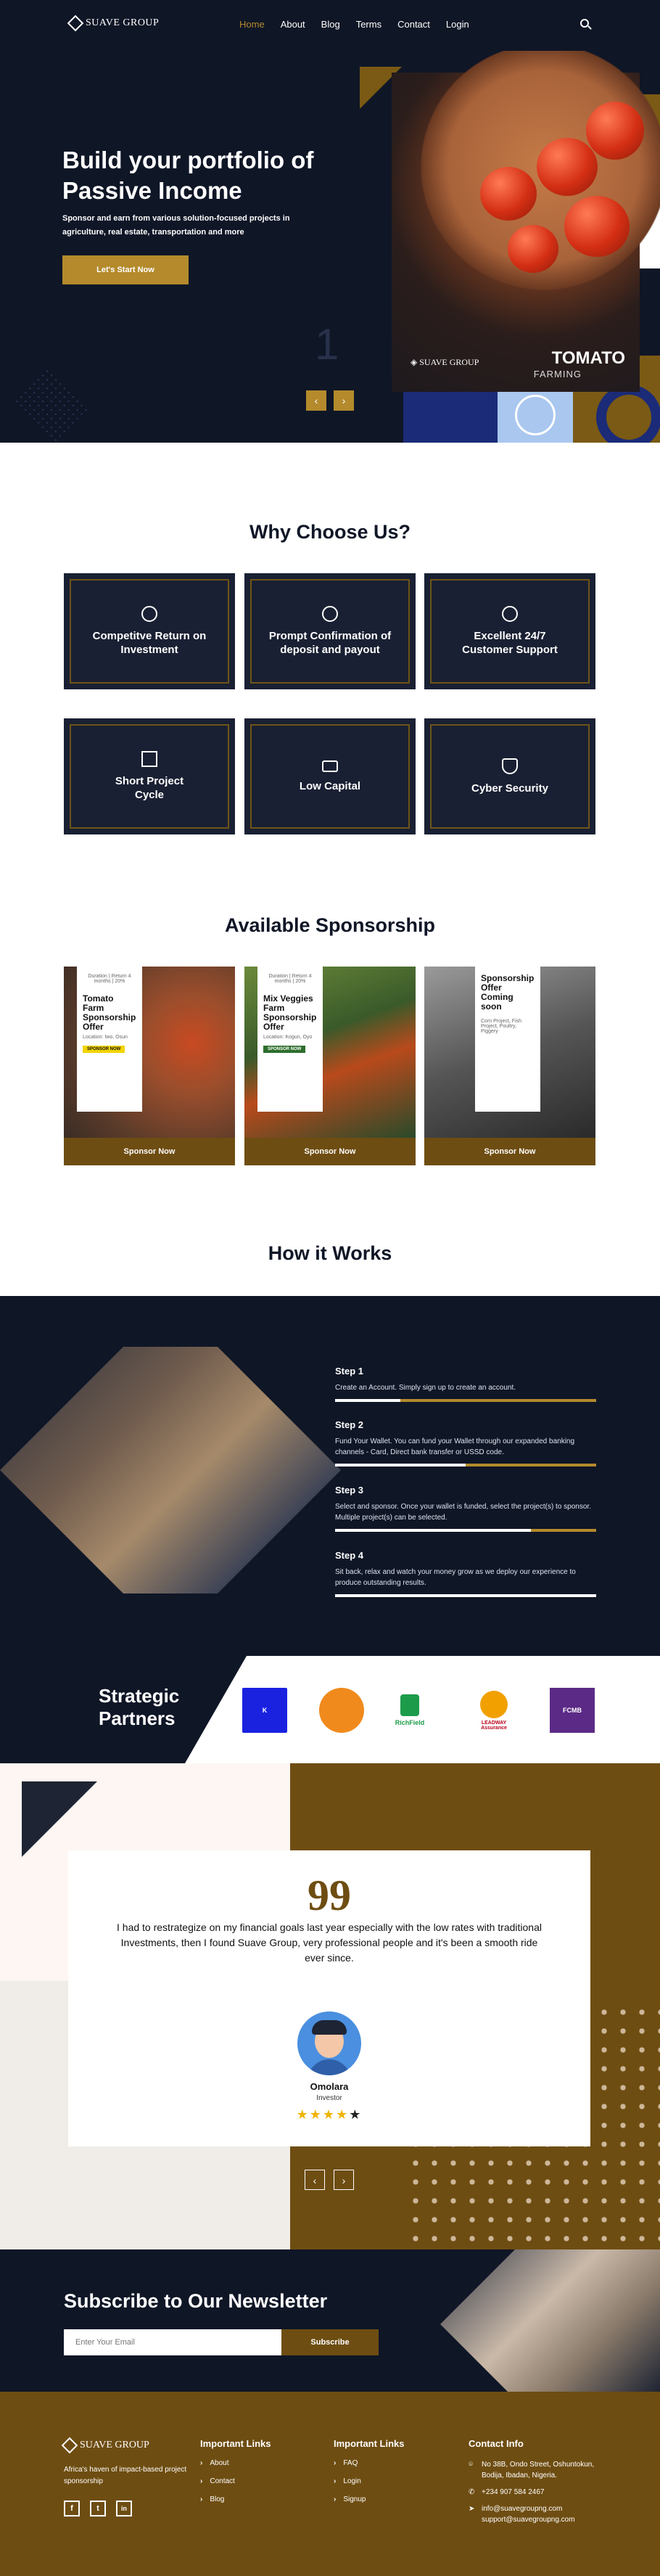  What do you see at coordinates (236, 2463) in the screenshot?
I see `footer-link-about: About` at bounding box center [236, 2463].